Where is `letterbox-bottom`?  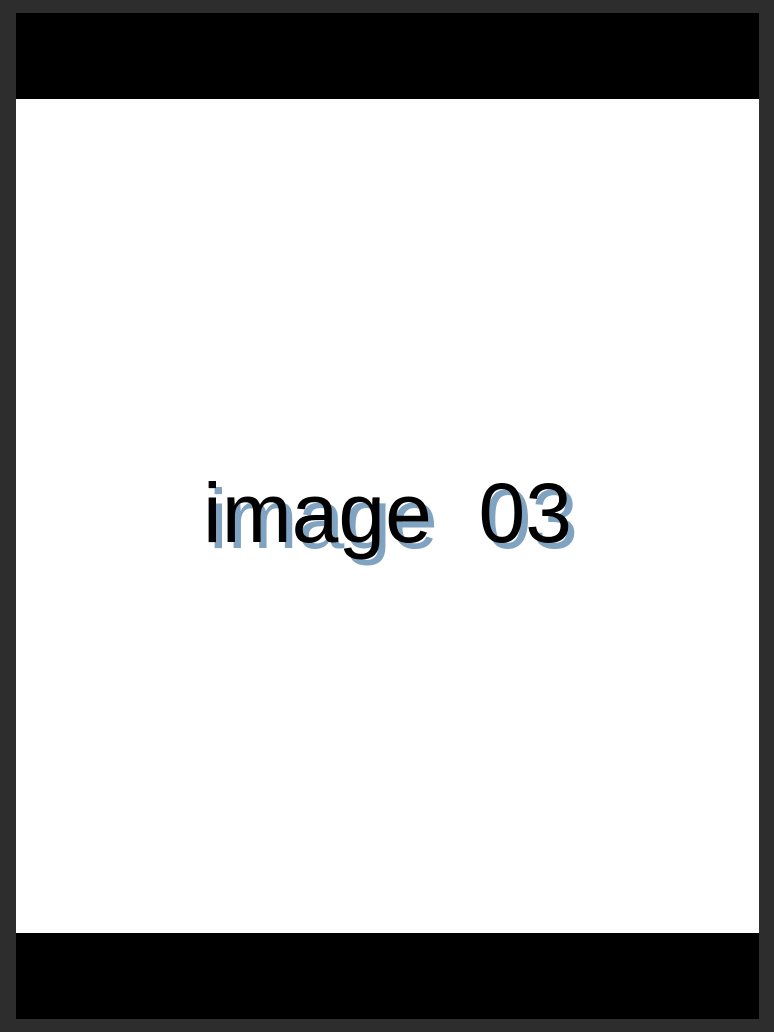
letterbox-bottom is located at coordinates (387, 976).